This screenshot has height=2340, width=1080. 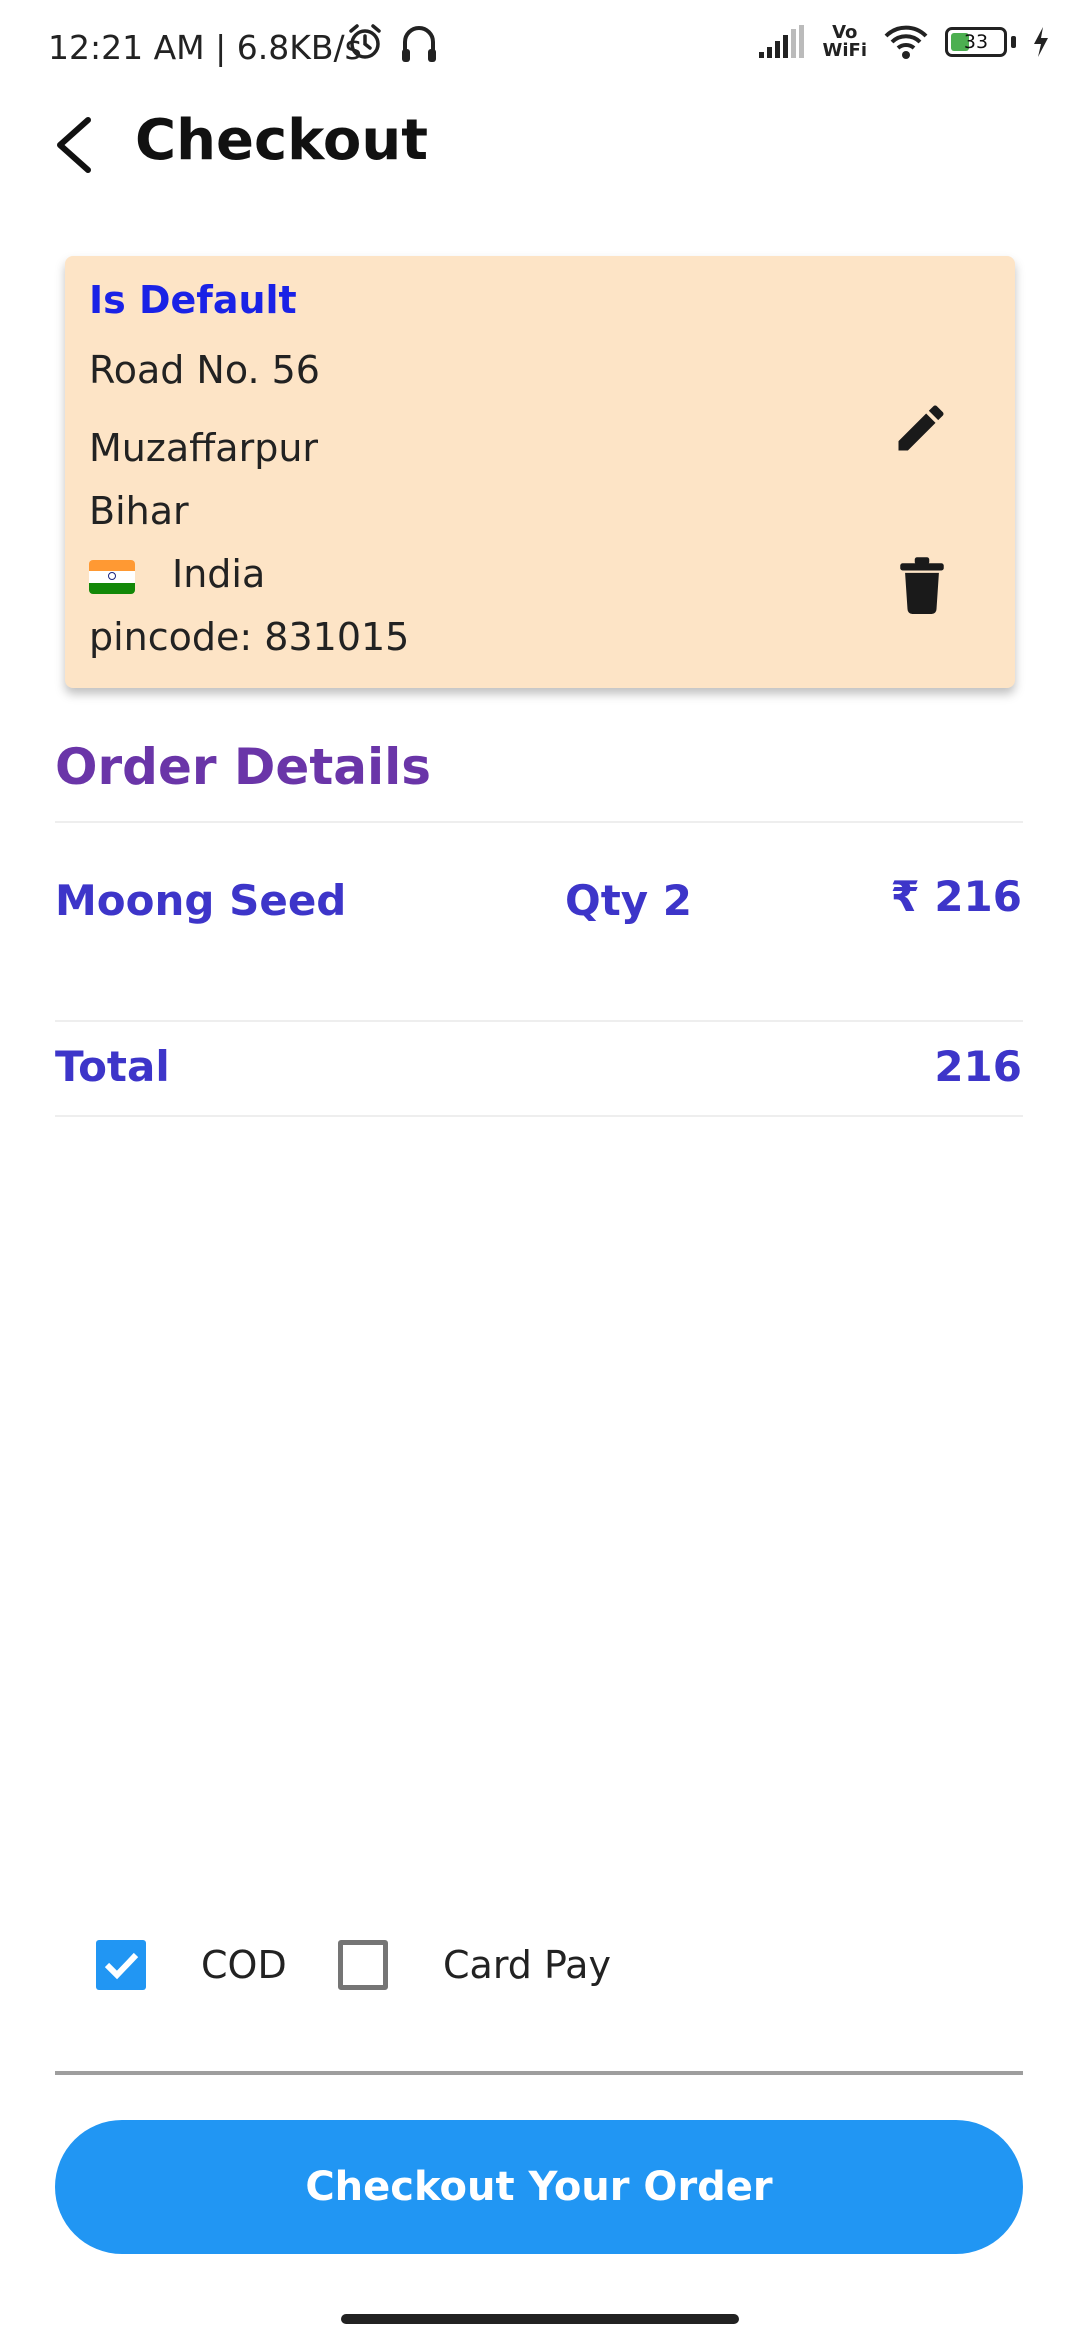 I want to click on default-address-label: Is Default, so click(x=193, y=300).